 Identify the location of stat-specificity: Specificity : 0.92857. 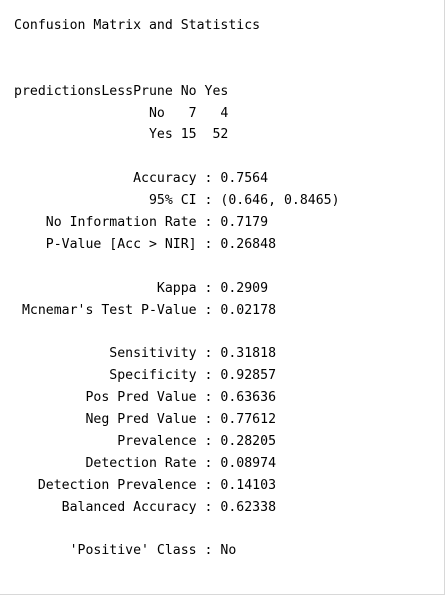
(145, 376).